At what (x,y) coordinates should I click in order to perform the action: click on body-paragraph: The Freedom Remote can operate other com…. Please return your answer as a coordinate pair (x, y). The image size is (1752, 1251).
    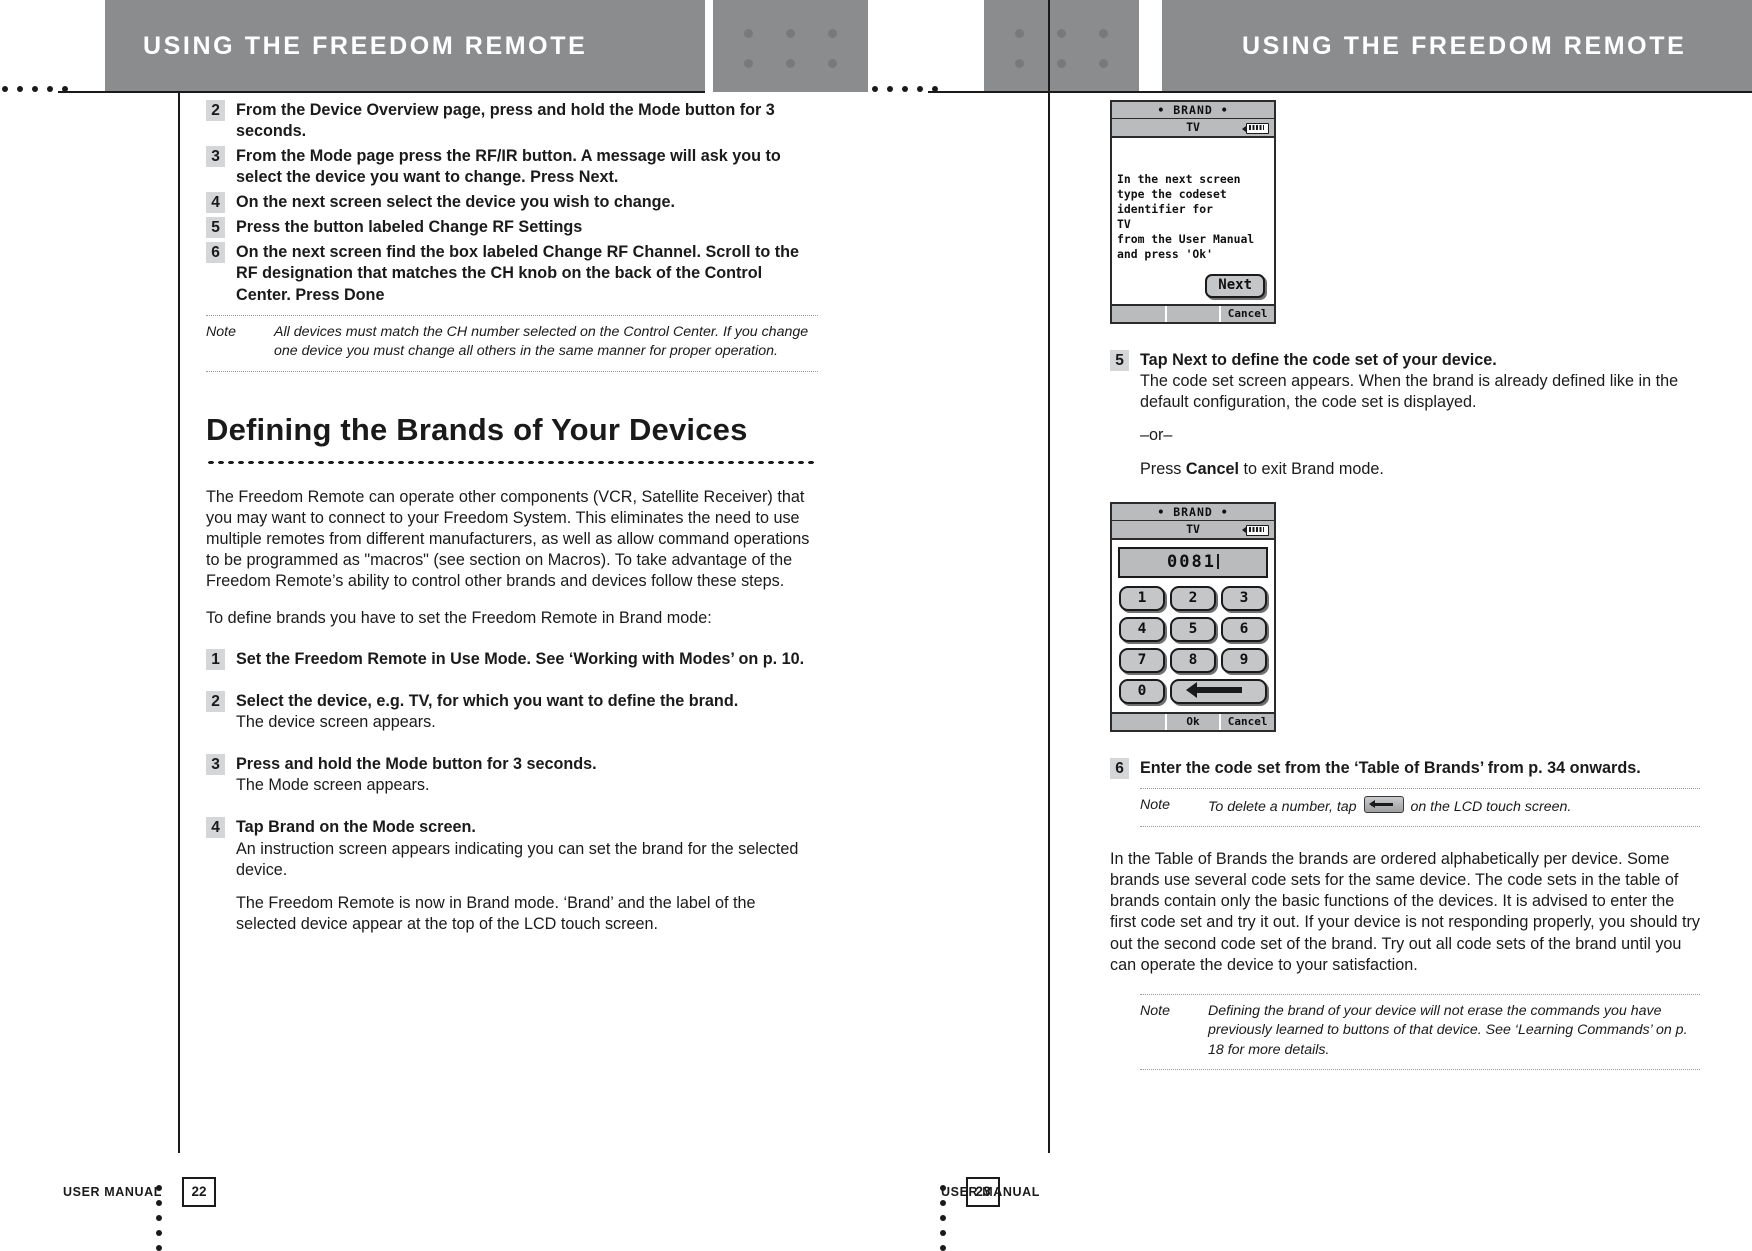
    Looking at the image, I should click on (508, 538).